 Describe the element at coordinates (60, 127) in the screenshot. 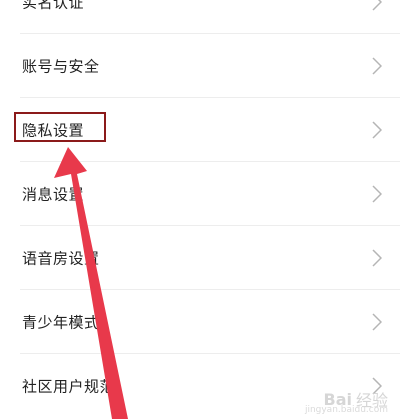

I see `highlight-box` at that location.